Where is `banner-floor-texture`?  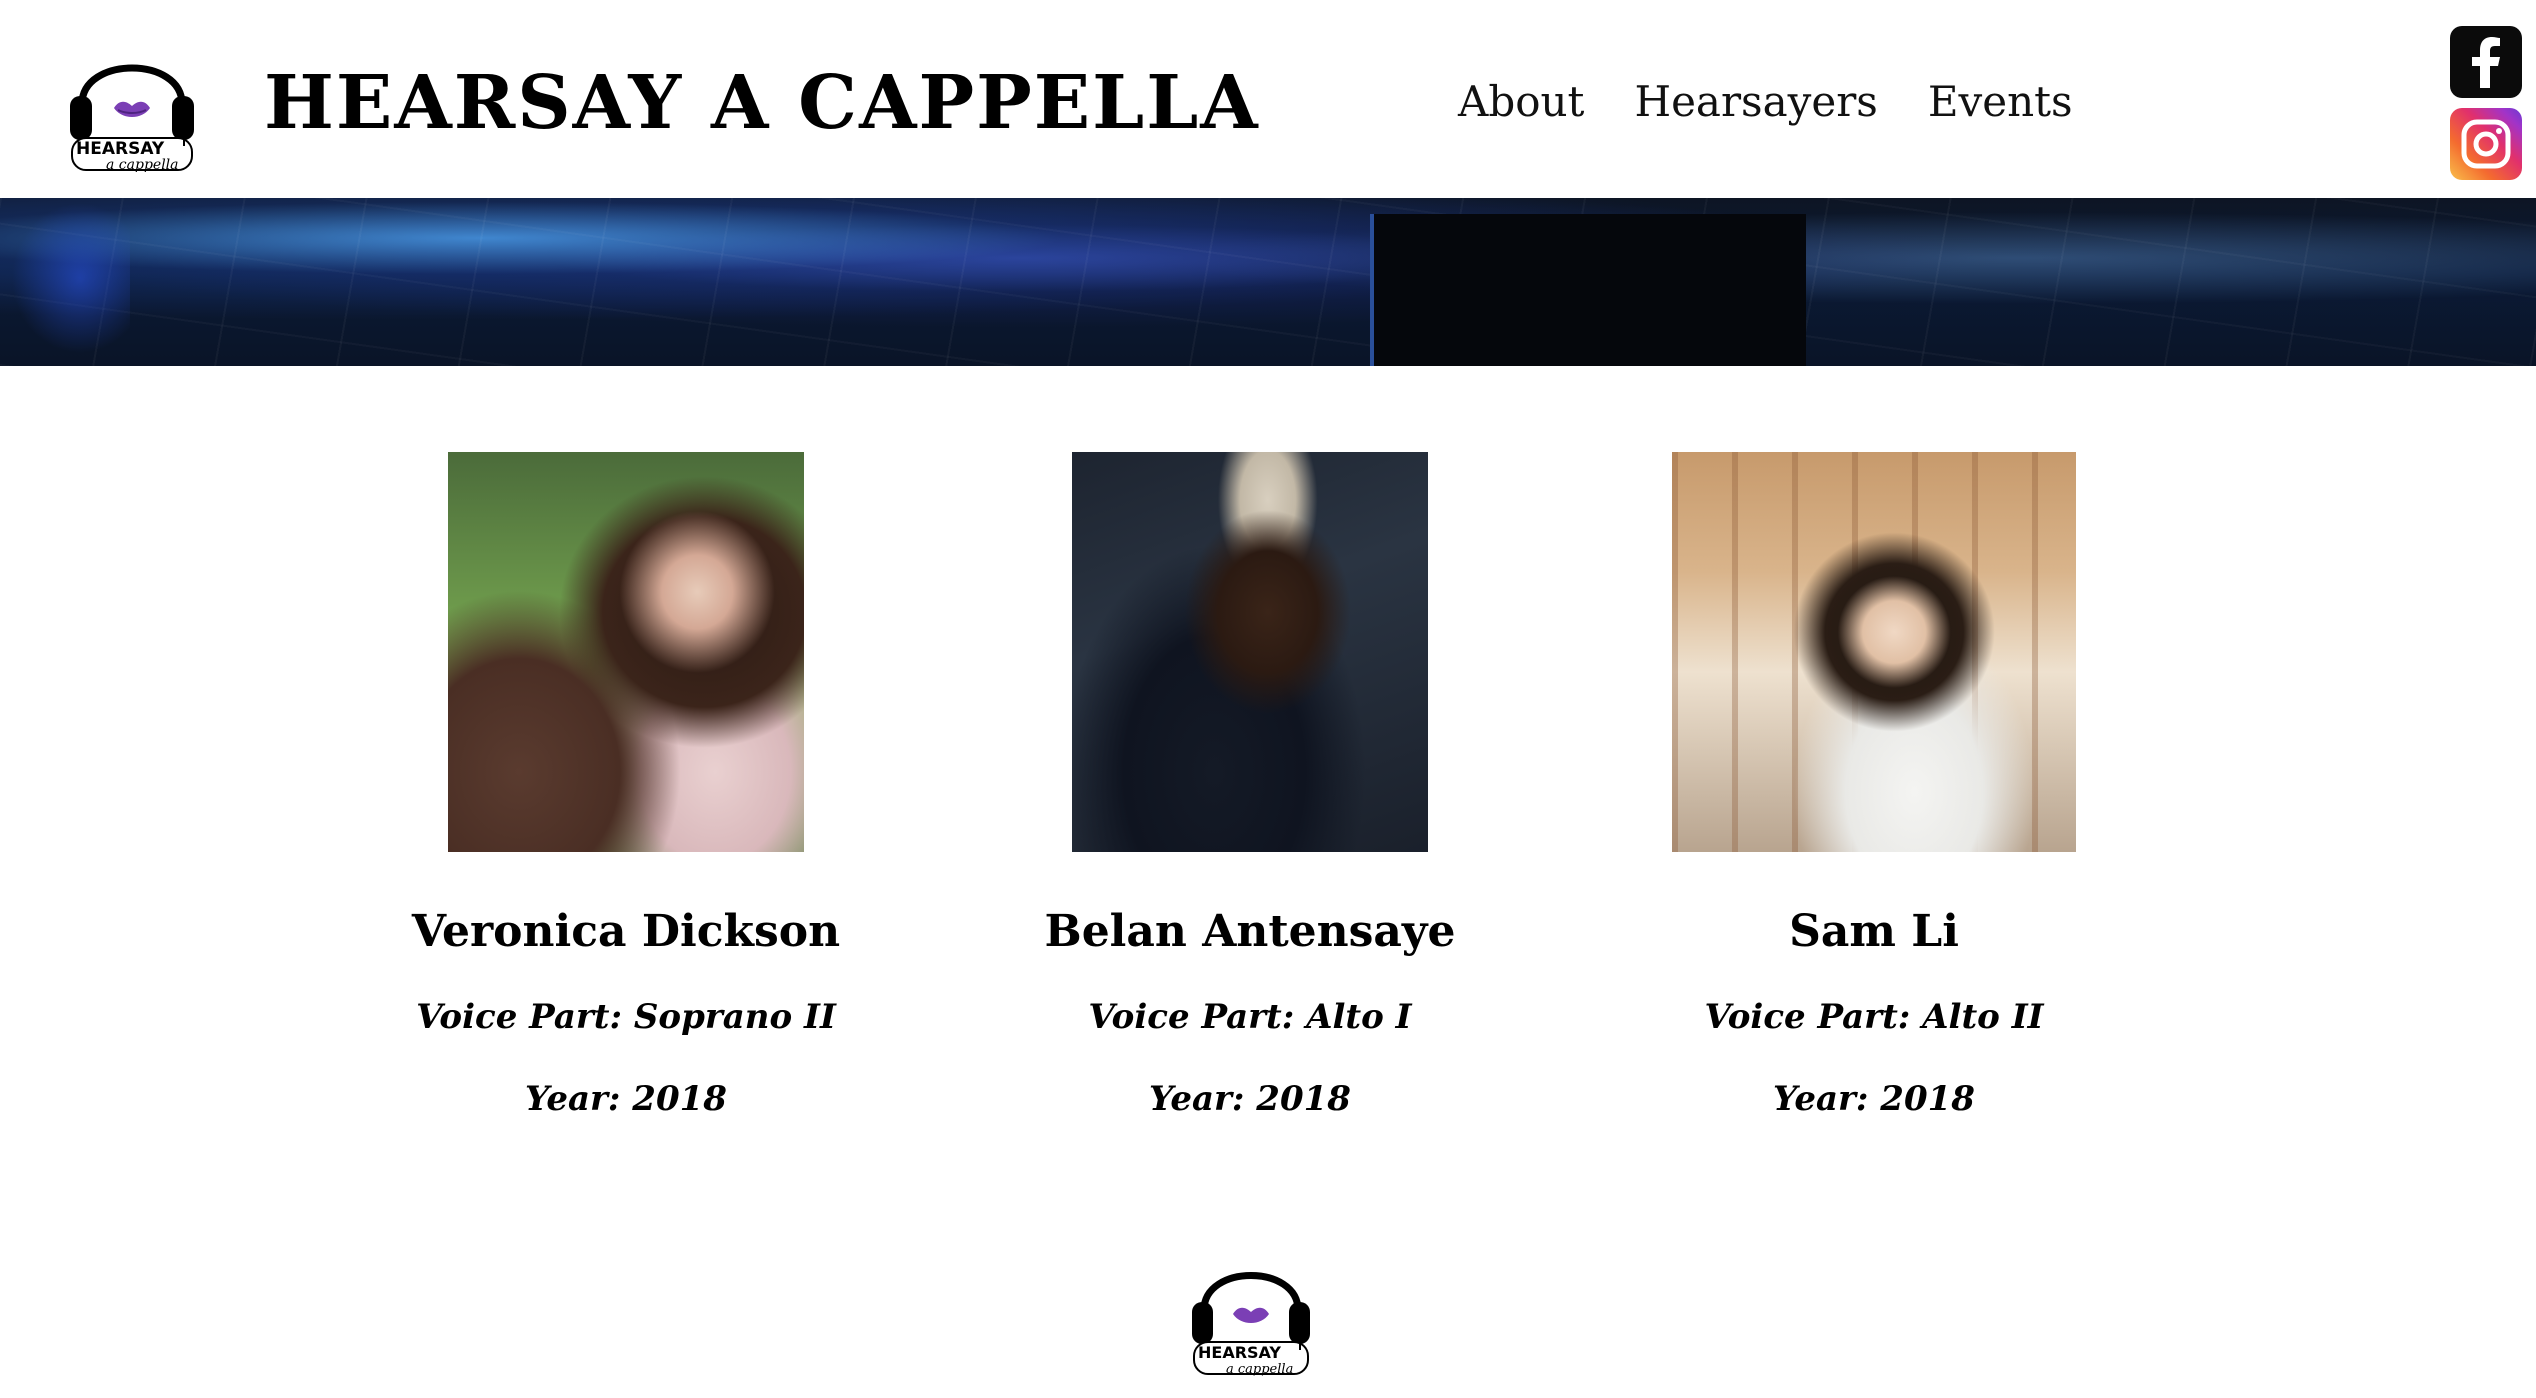
banner-floor-texture is located at coordinates (1268, 282).